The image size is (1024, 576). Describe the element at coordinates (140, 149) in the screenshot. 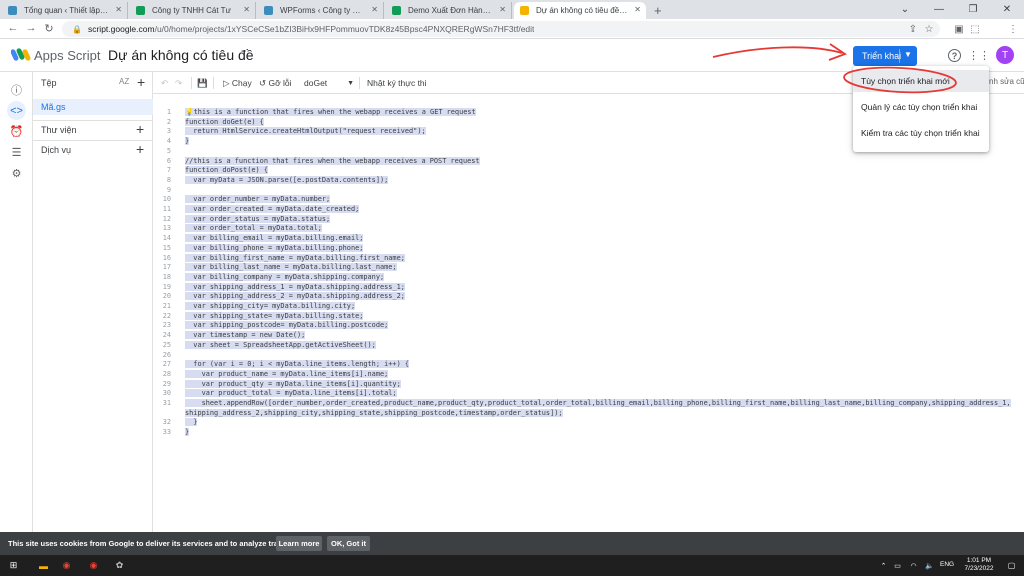

I see `add-service-icon: +` at that location.